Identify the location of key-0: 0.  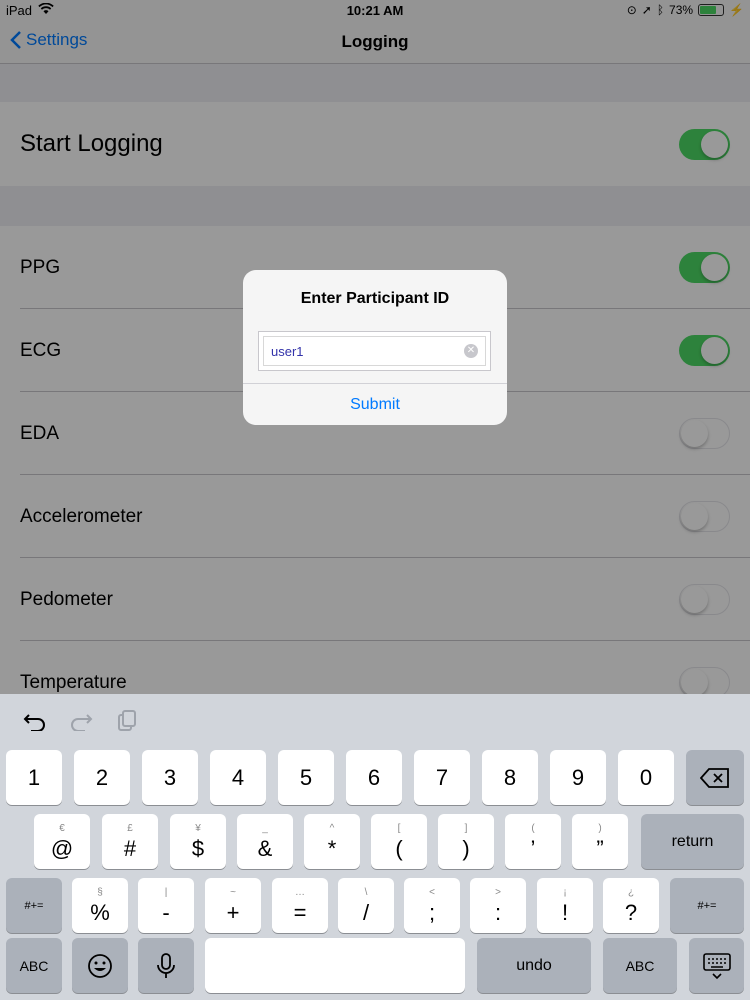
(646, 777).